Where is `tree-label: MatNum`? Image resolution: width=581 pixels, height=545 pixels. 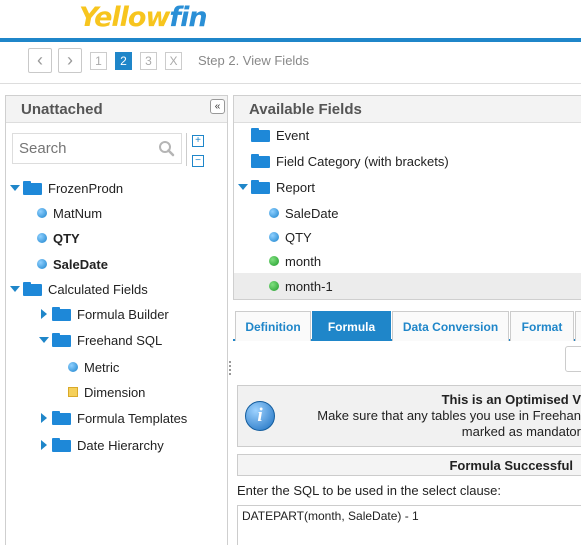
tree-label: MatNum is located at coordinates (78, 213).